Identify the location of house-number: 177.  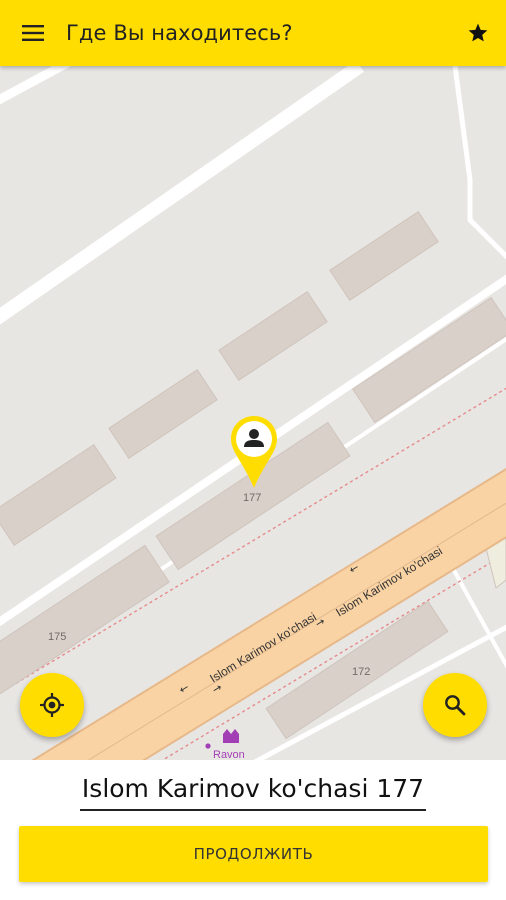
(252, 498).